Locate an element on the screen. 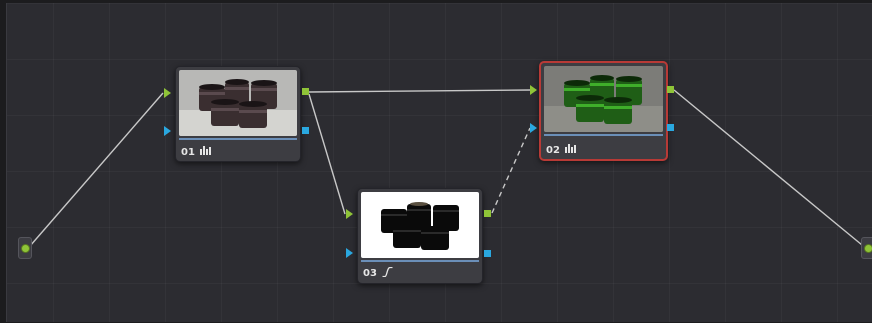 Image resolution: width=872 pixels, height=323 pixels. node-02-key-output is located at coordinates (670, 127).